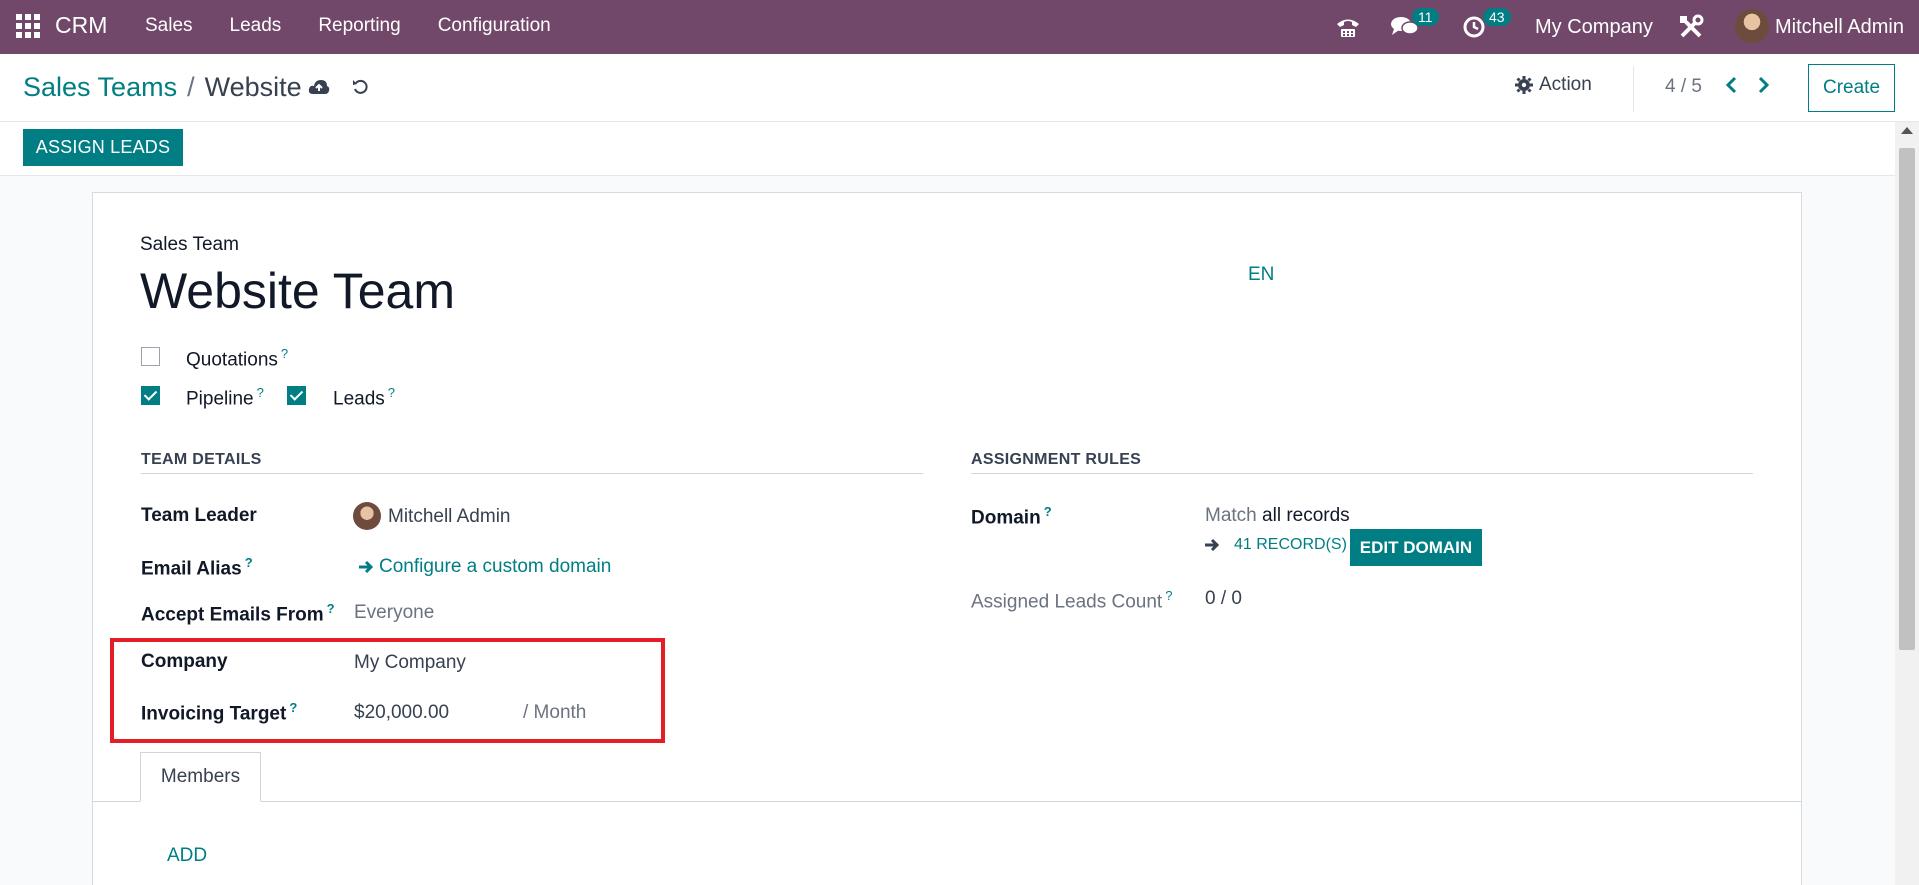  Describe the element at coordinates (100, 87) in the screenshot. I see `breadcrumb-parent: Sales Teams` at that location.